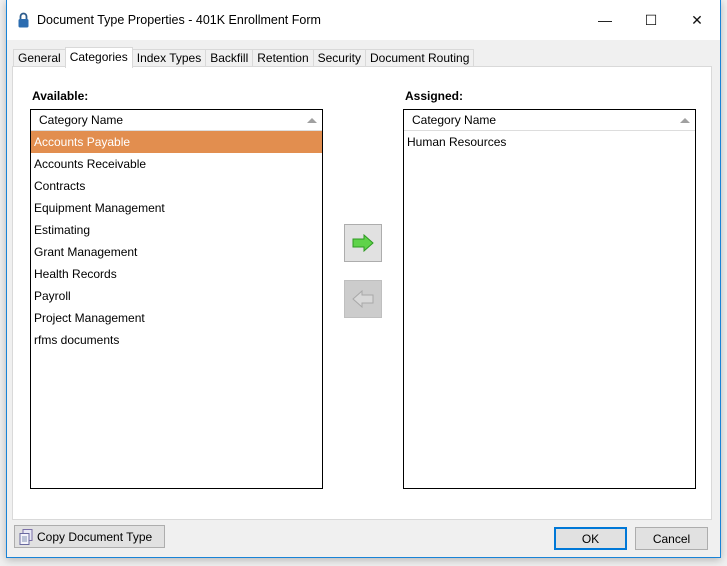 This screenshot has height=566, width=727. Describe the element at coordinates (590, 538) in the screenshot. I see `ok-button: OK` at that location.